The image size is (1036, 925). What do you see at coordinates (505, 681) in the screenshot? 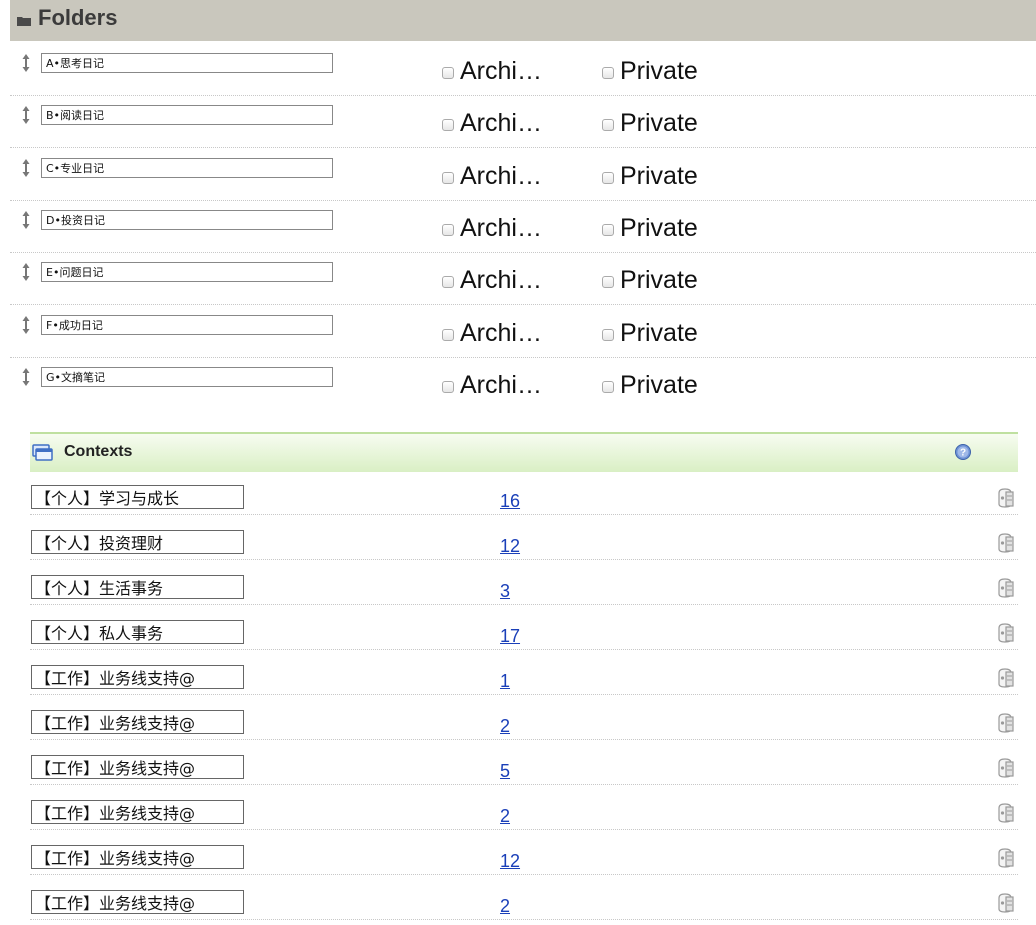
I see `context-action-count-link: 1` at bounding box center [505, 681].